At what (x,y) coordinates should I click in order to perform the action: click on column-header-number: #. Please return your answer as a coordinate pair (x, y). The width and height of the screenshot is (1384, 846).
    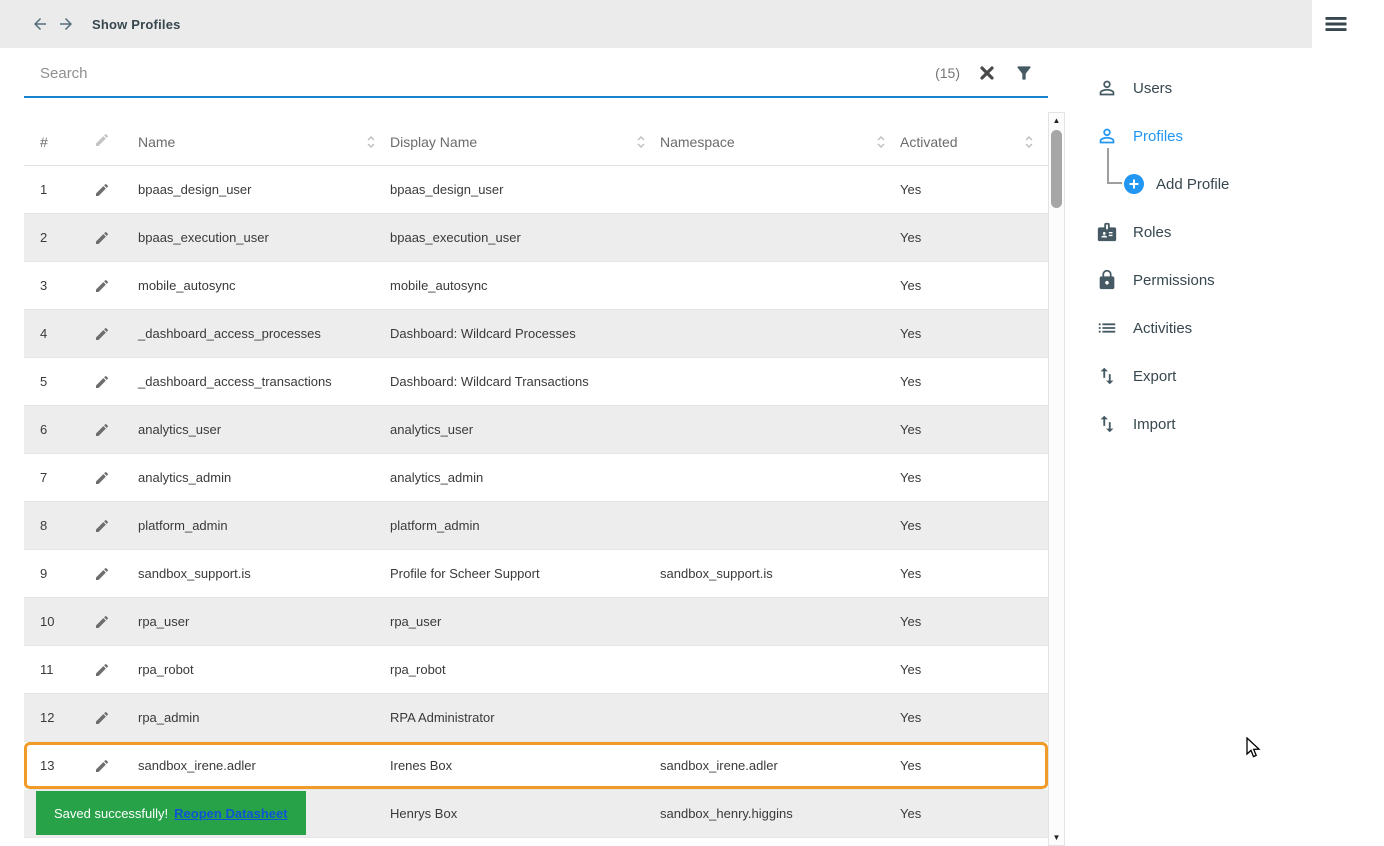
    Looking at the image, I should click on (44, 141).